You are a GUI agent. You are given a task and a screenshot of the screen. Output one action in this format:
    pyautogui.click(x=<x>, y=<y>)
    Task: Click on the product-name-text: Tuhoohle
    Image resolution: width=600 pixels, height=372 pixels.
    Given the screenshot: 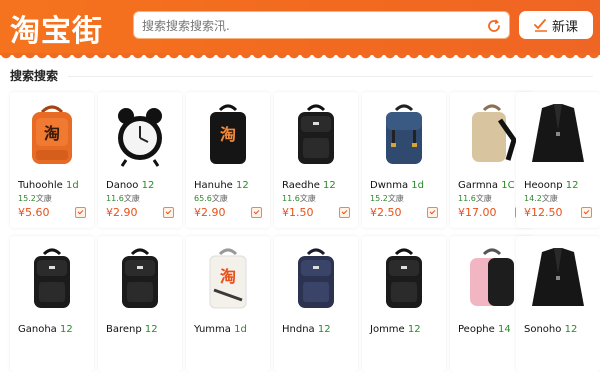 What is the action you would take?
    pyautogui.click(x=40, y=185)
    